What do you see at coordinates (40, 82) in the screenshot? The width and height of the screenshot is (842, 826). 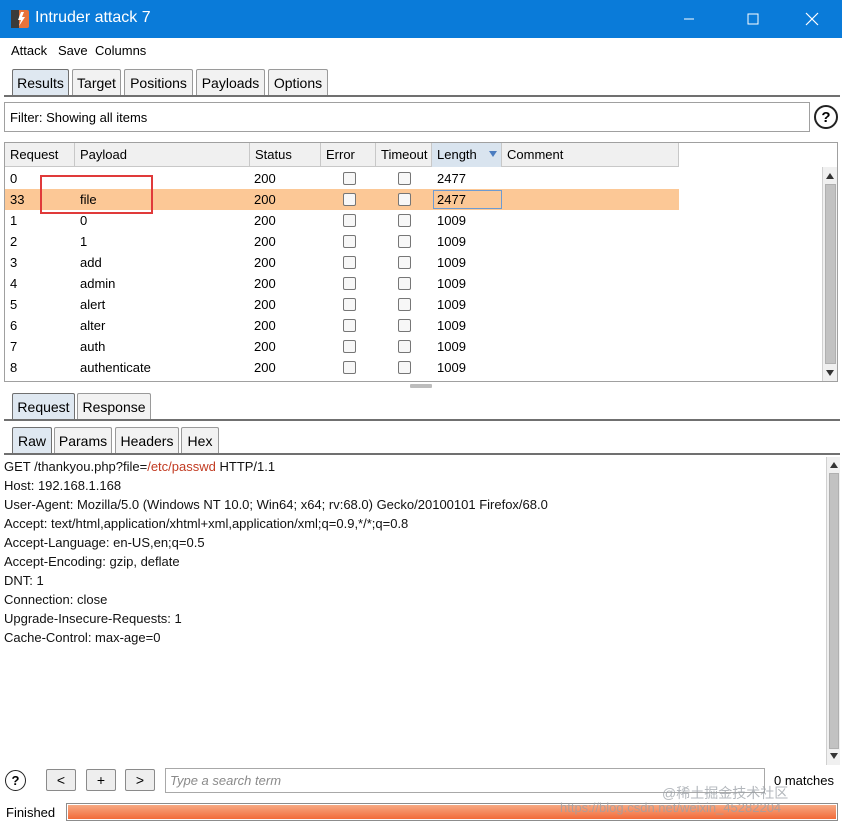 I see `tab-results: Results` at bounding box center [40, 82].